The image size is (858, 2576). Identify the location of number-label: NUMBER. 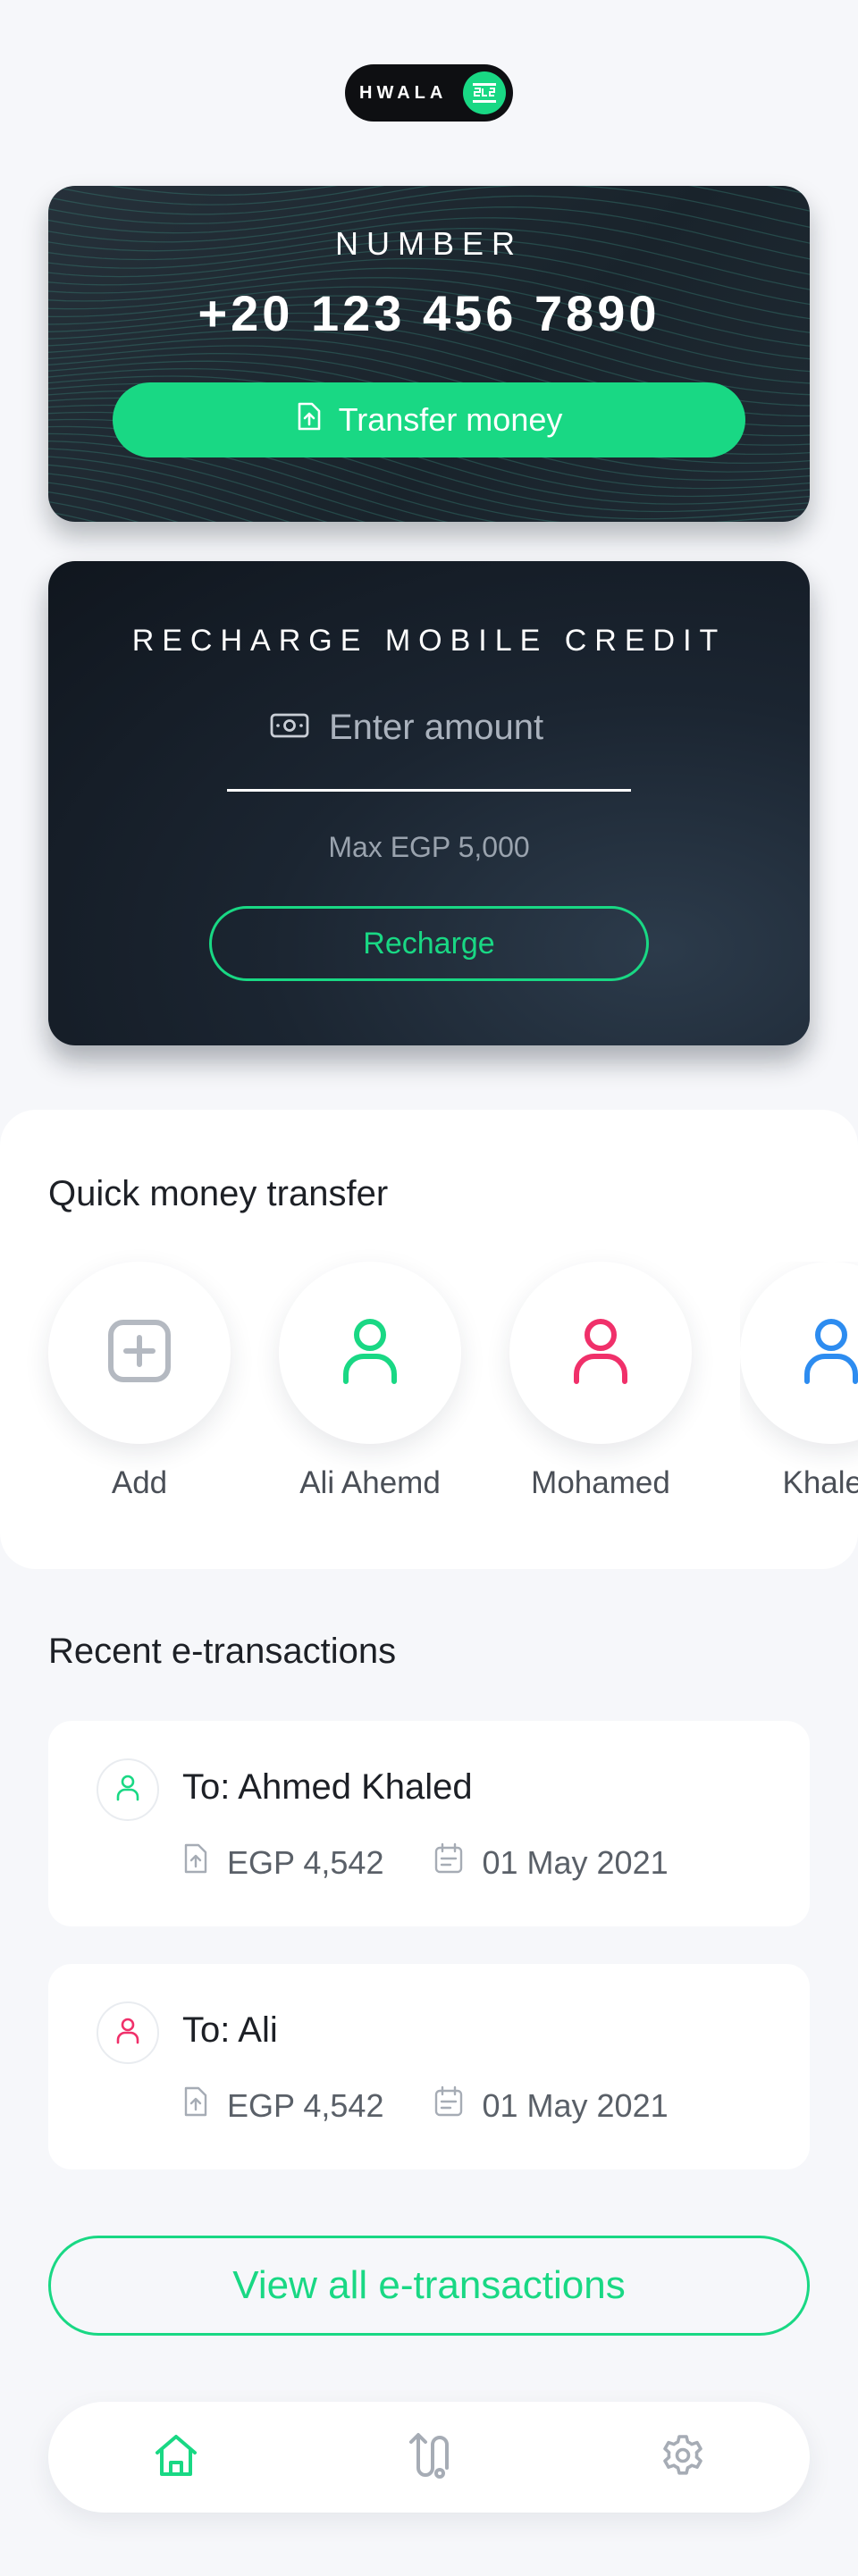
(429, 243).